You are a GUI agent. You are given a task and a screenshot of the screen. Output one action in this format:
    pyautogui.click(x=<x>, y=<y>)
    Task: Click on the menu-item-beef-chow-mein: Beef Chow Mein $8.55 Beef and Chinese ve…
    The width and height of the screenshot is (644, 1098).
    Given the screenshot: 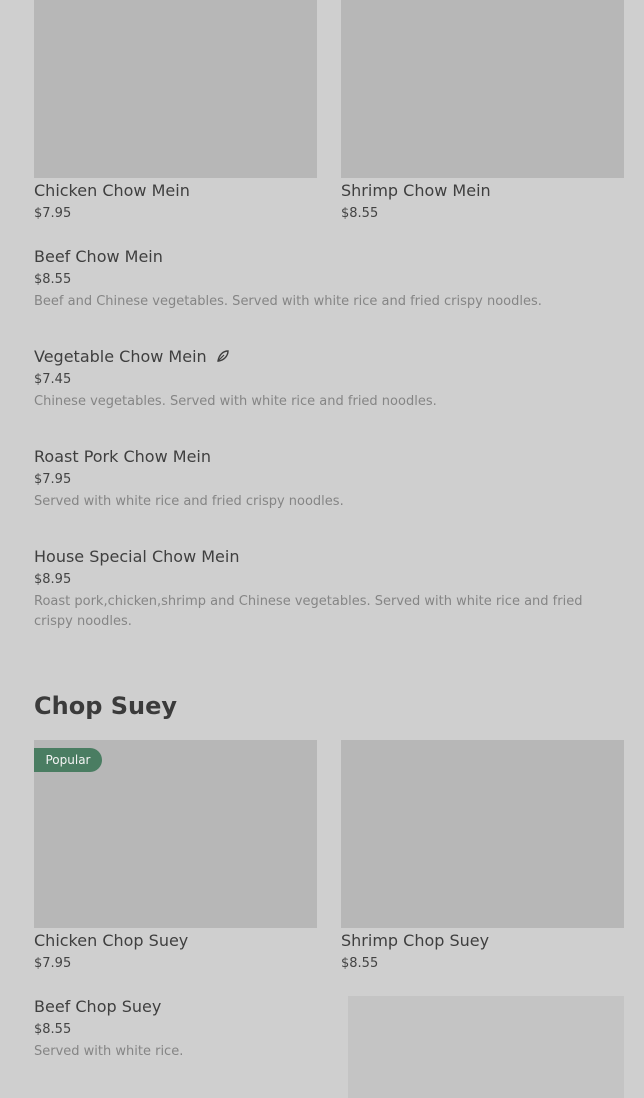 What is the action you would take?
    pyautogui.click(x=329, y=279)
    